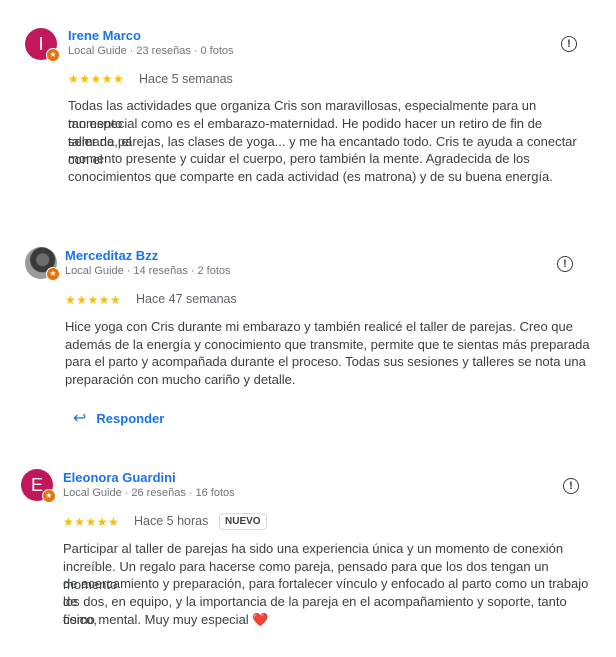  What do you see at coordinates (130, 418) in the screenshot?
I see `reply-label: Responder` at bounding box center [130, 418].